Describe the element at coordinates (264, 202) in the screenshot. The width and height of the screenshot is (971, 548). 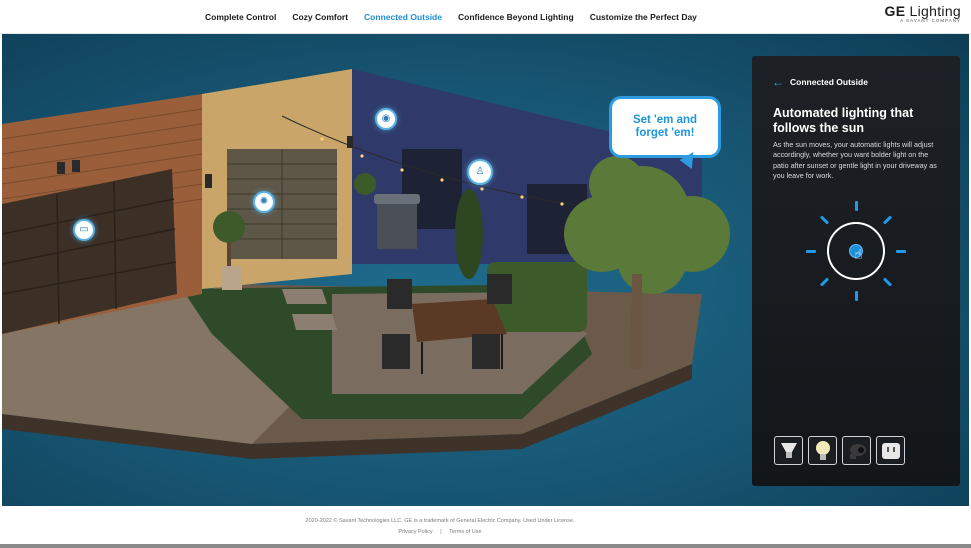
I see `patio-light-icon: ✺` at that location.